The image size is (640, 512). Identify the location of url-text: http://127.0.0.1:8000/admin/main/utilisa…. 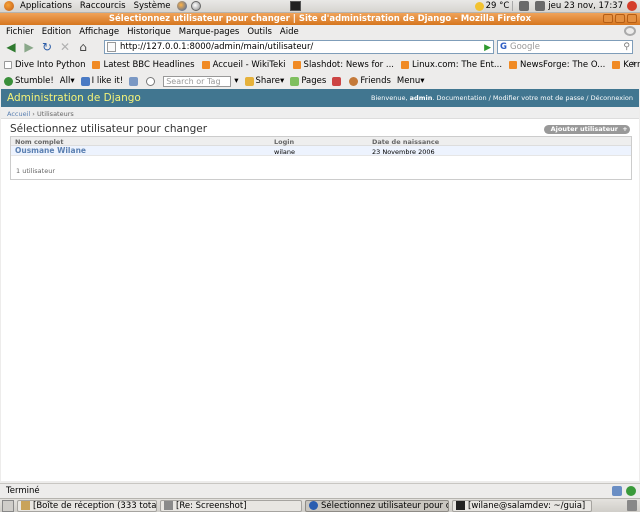
(216, 47).